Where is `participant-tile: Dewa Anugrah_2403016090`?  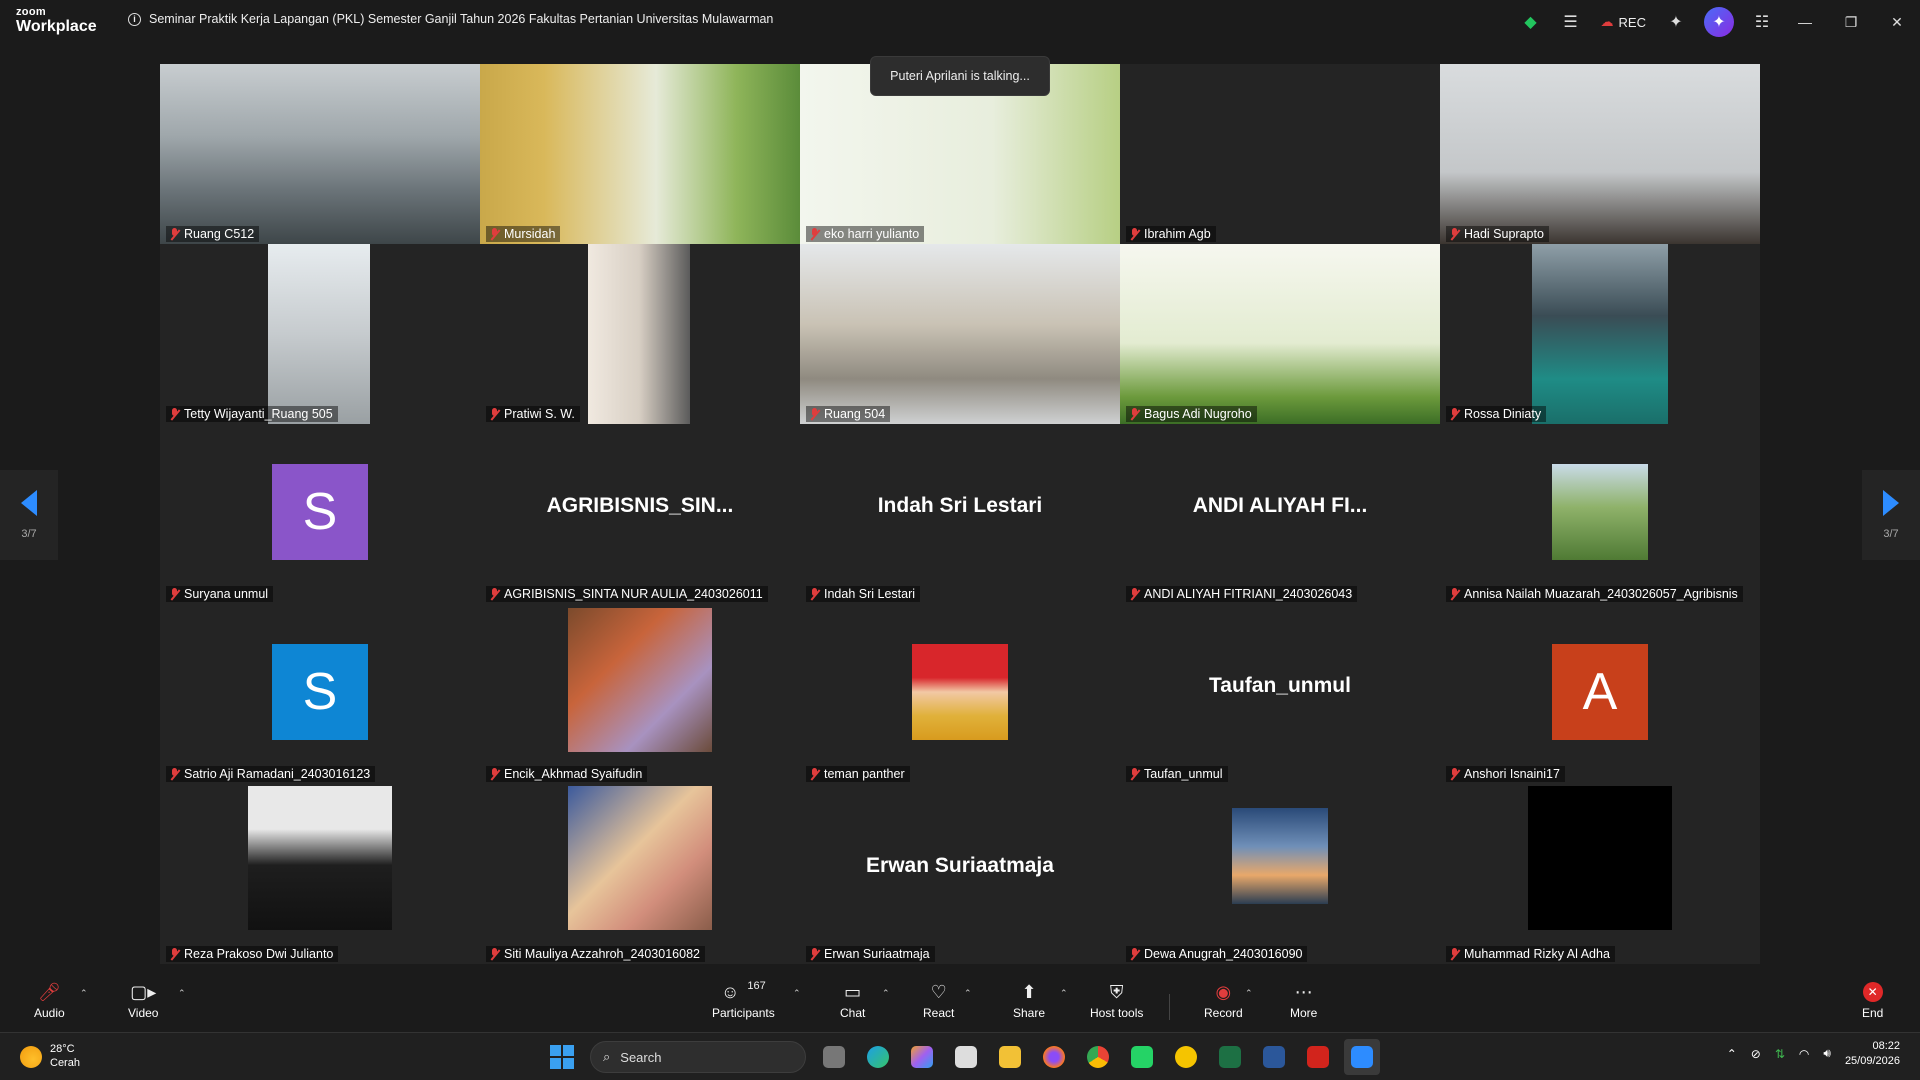
participant-tile: Dewa Anugrah_2403016090 is located at coordinates (1280, 874).